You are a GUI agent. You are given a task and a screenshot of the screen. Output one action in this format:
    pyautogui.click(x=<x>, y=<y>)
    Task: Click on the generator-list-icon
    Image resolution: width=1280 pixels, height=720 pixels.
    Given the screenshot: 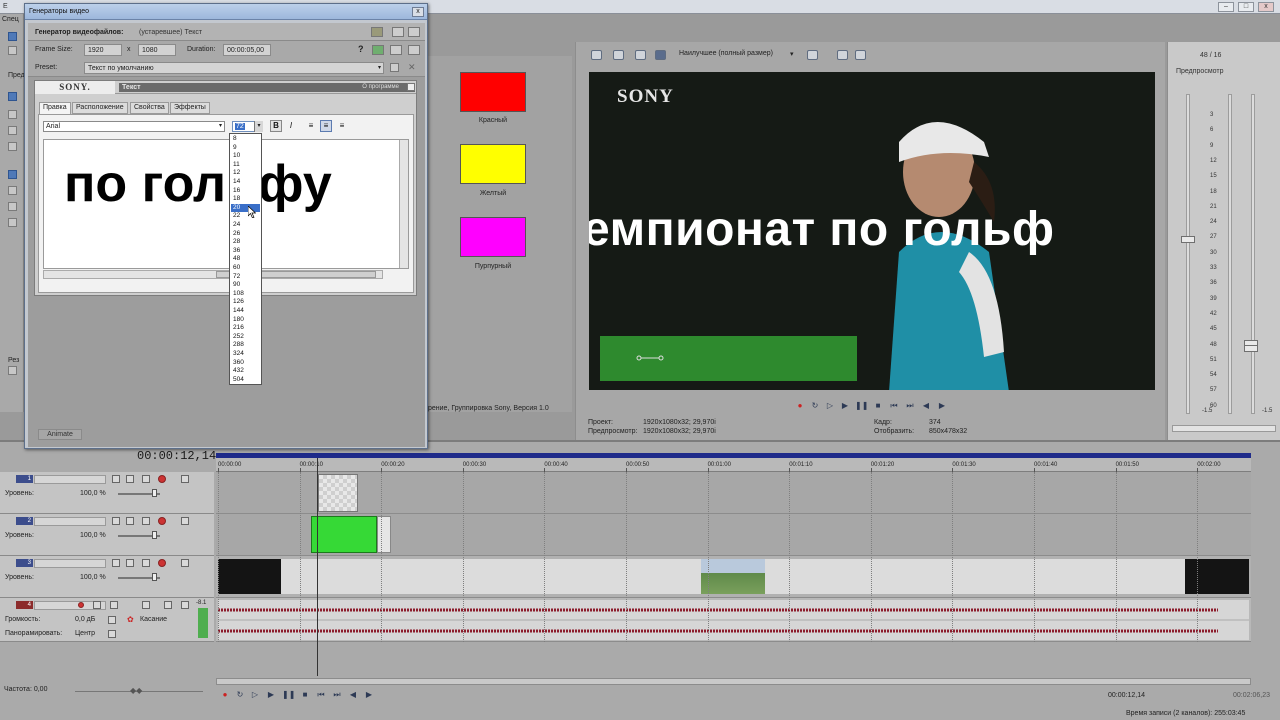 What is the action you would take?
    pyautogui.click(x=398, y=32)
    